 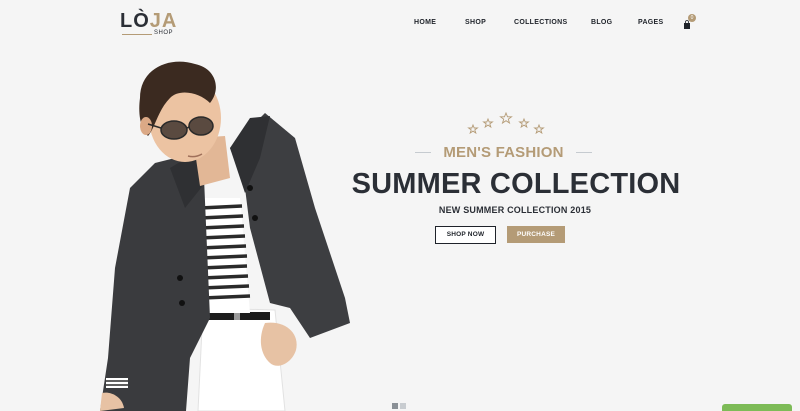 What do you see at coordinates (425, 22) in the screenshot?
I see `nav-item-home: HOME` at bounding box center [425, 22].